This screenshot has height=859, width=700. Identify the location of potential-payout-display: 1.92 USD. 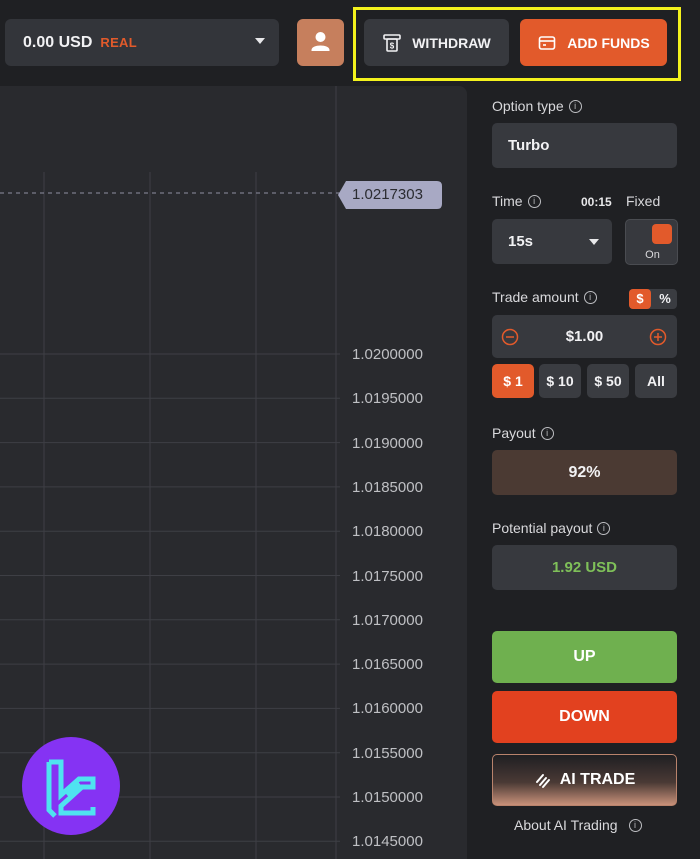
(584, 567).